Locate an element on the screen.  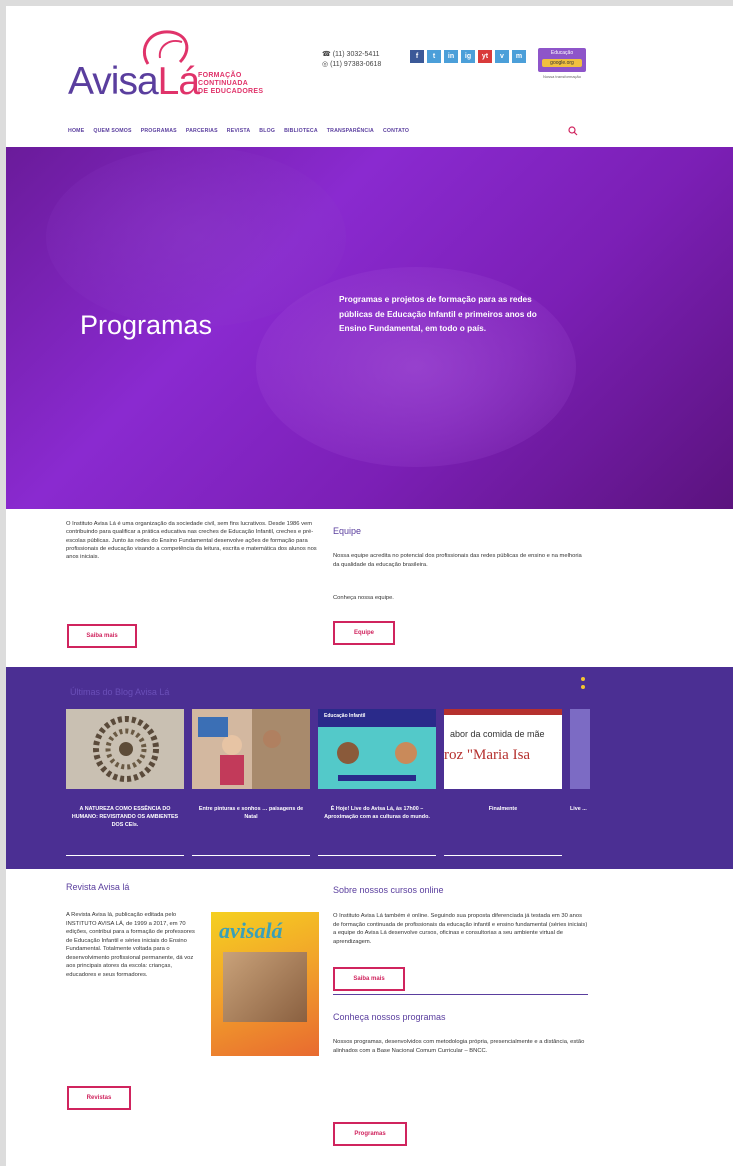
nature-spiral-image is located at coordinates (125, 749).